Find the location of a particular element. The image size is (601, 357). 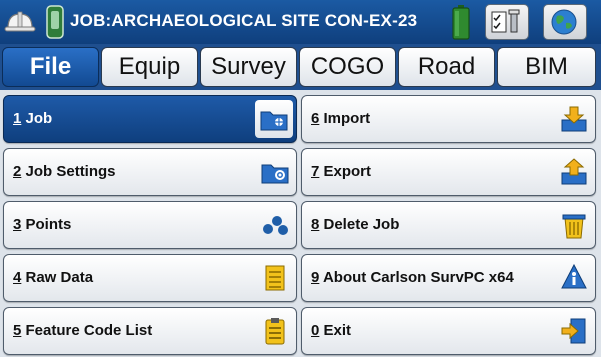

tab-bar: File Equip Survey COGO Road BIM is located at coordinates (300, 67).